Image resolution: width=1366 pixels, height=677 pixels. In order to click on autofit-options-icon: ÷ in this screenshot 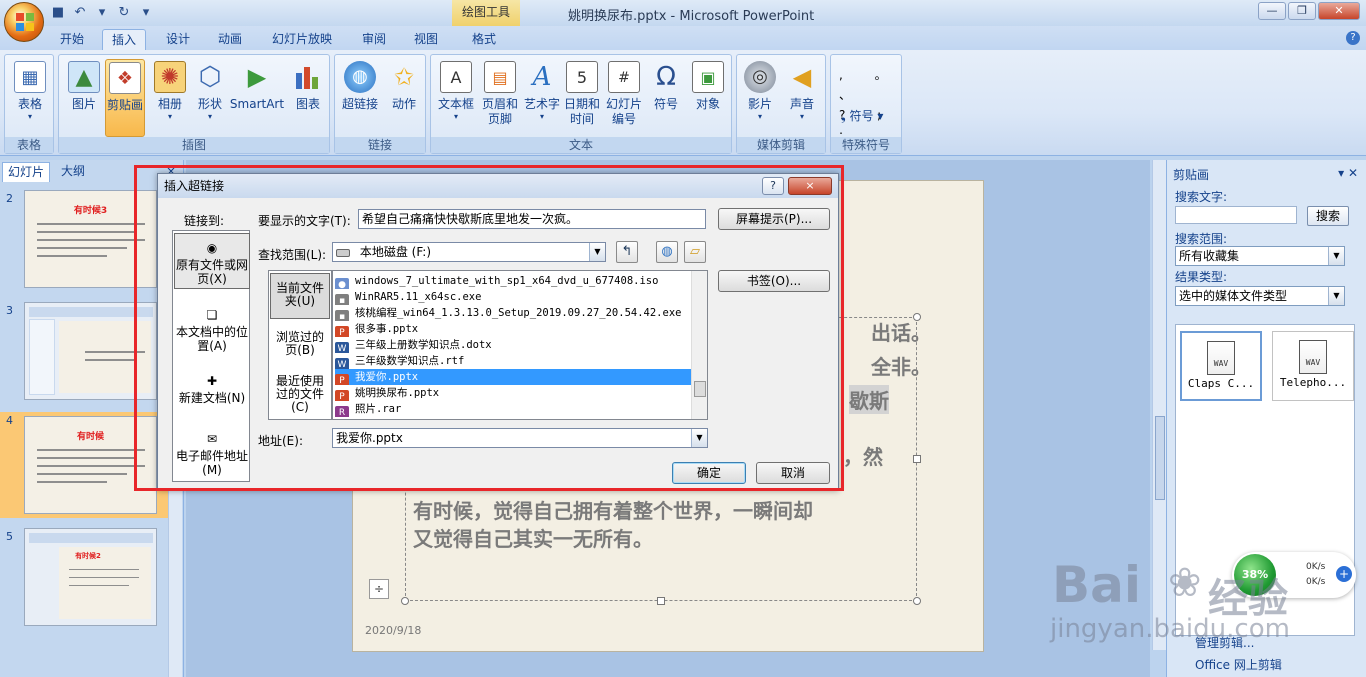, I will do `click(379, 589)`.